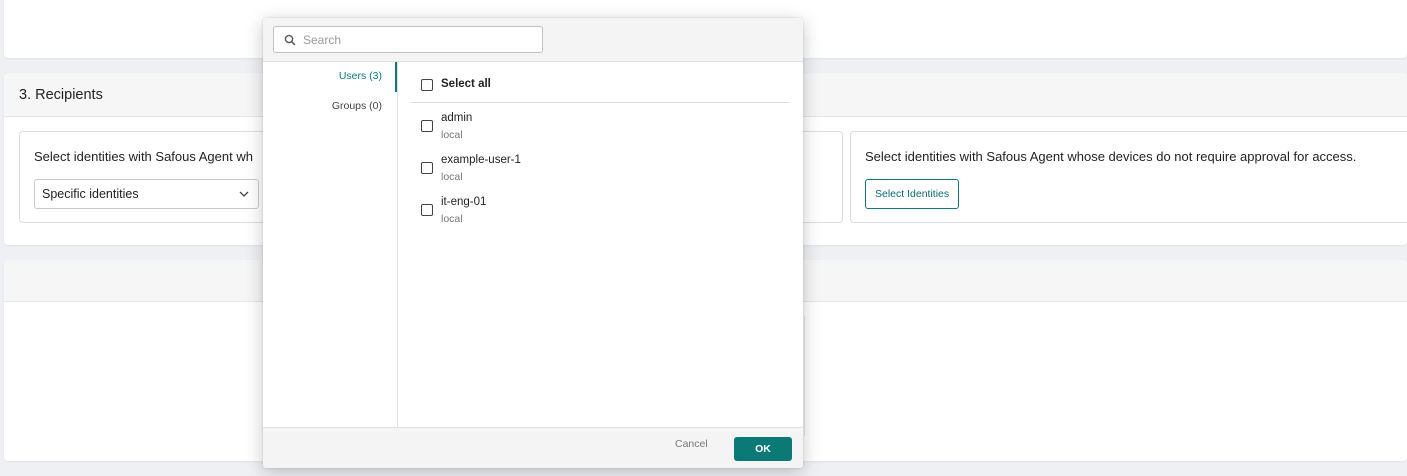 The height and width of the screenshot is (476, 1407). What do you see at coordinates (330, 77) in the screenshot?
I see `tab-users: Users (3)` at bounding box center [330, 77].